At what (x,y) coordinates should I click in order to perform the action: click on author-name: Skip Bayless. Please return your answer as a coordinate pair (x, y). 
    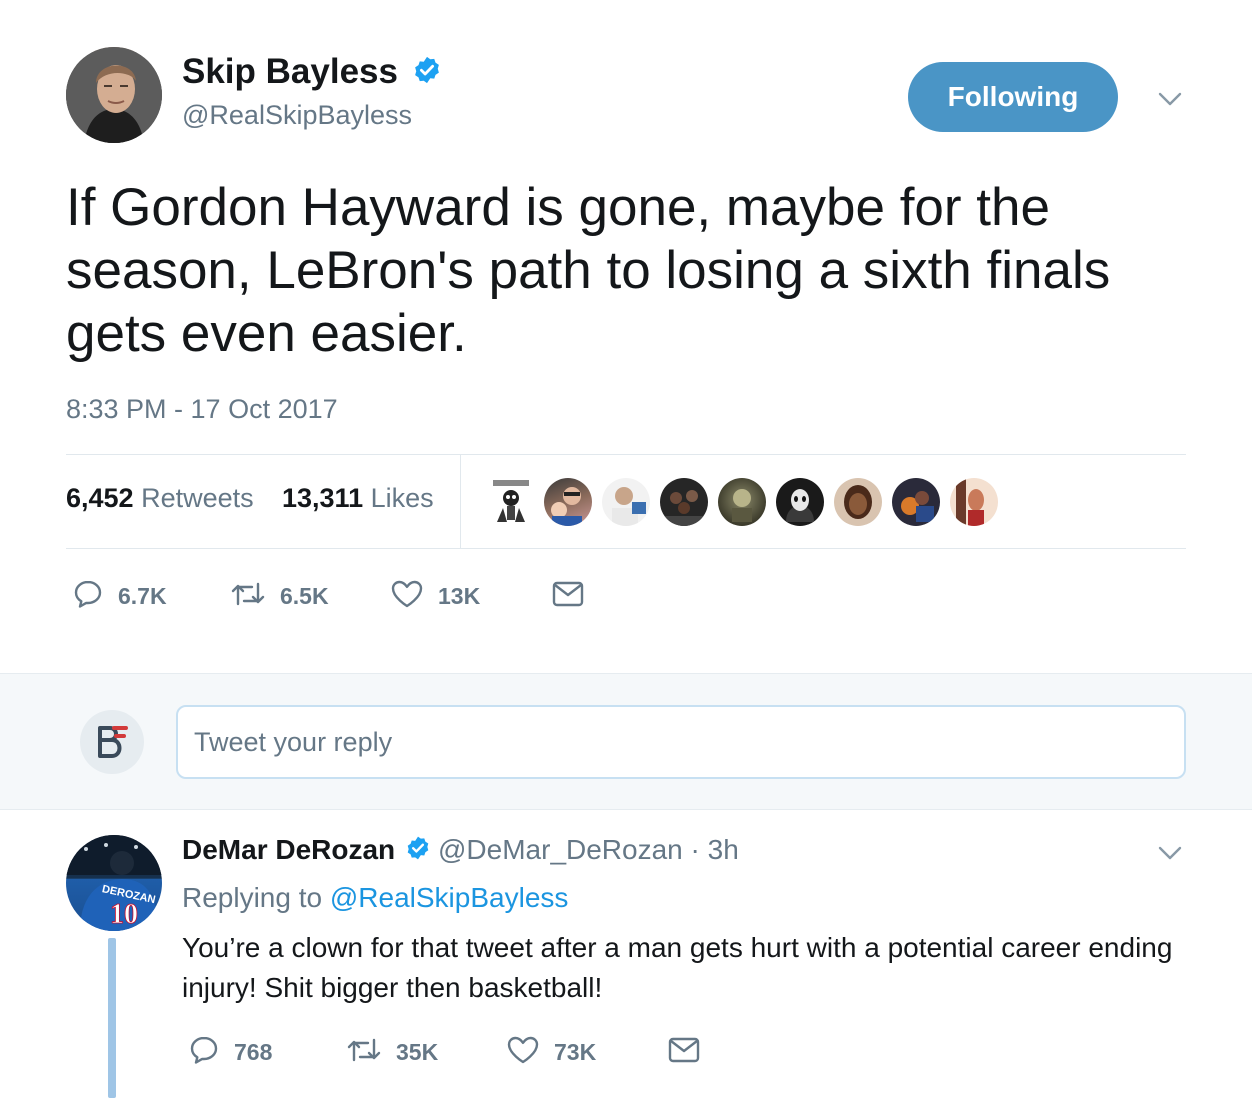
    Looking at the image, I should click on (312, 73).